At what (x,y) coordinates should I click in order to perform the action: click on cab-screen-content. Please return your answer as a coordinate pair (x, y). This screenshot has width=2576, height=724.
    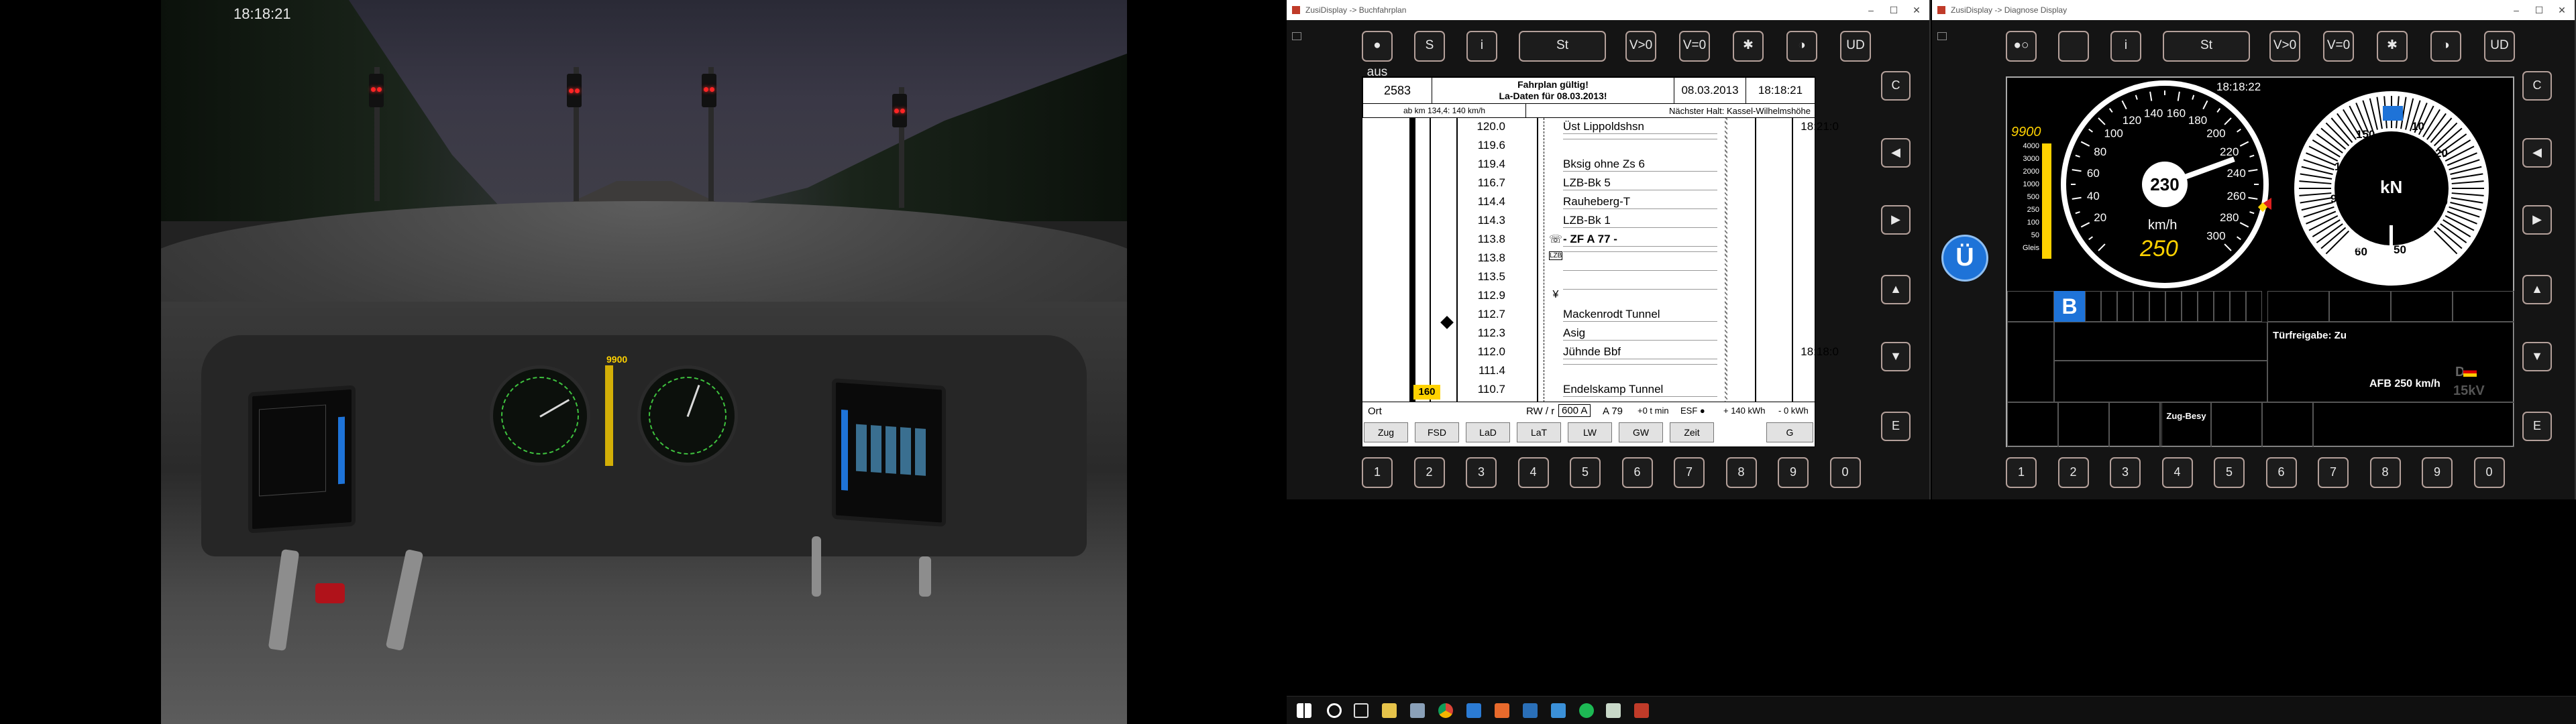
    Looking at the image, I should click on (292, 450).